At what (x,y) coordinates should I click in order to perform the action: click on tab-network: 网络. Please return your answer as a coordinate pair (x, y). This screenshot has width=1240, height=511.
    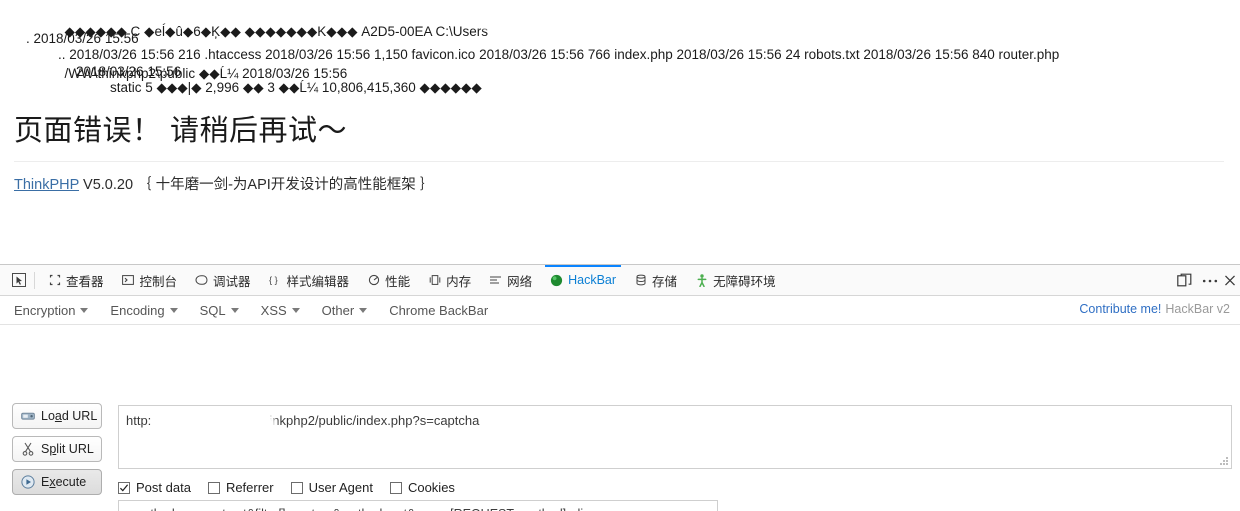
    Looking at the image, I should click on (510, 280).